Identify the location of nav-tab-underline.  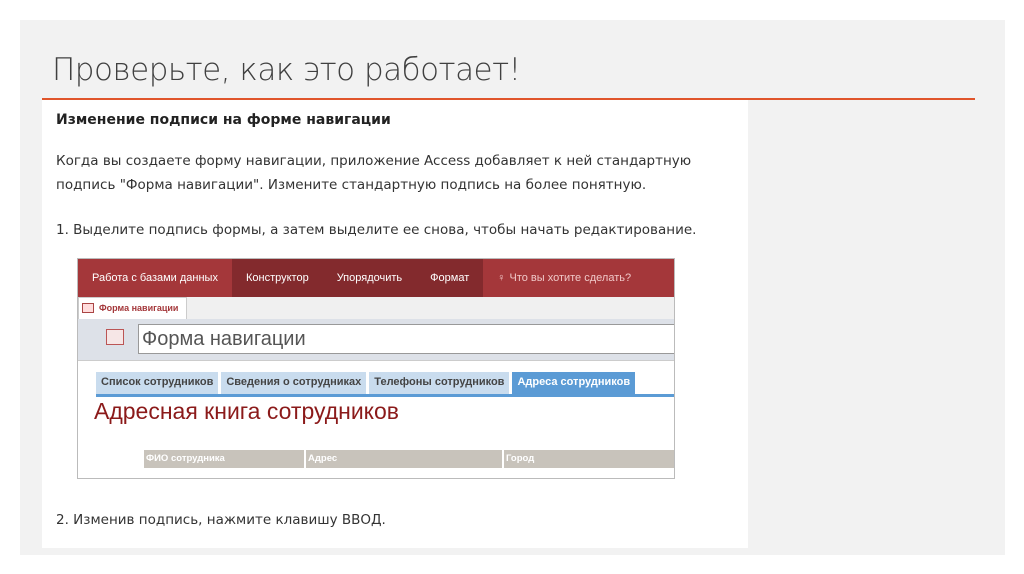
(385, 395).